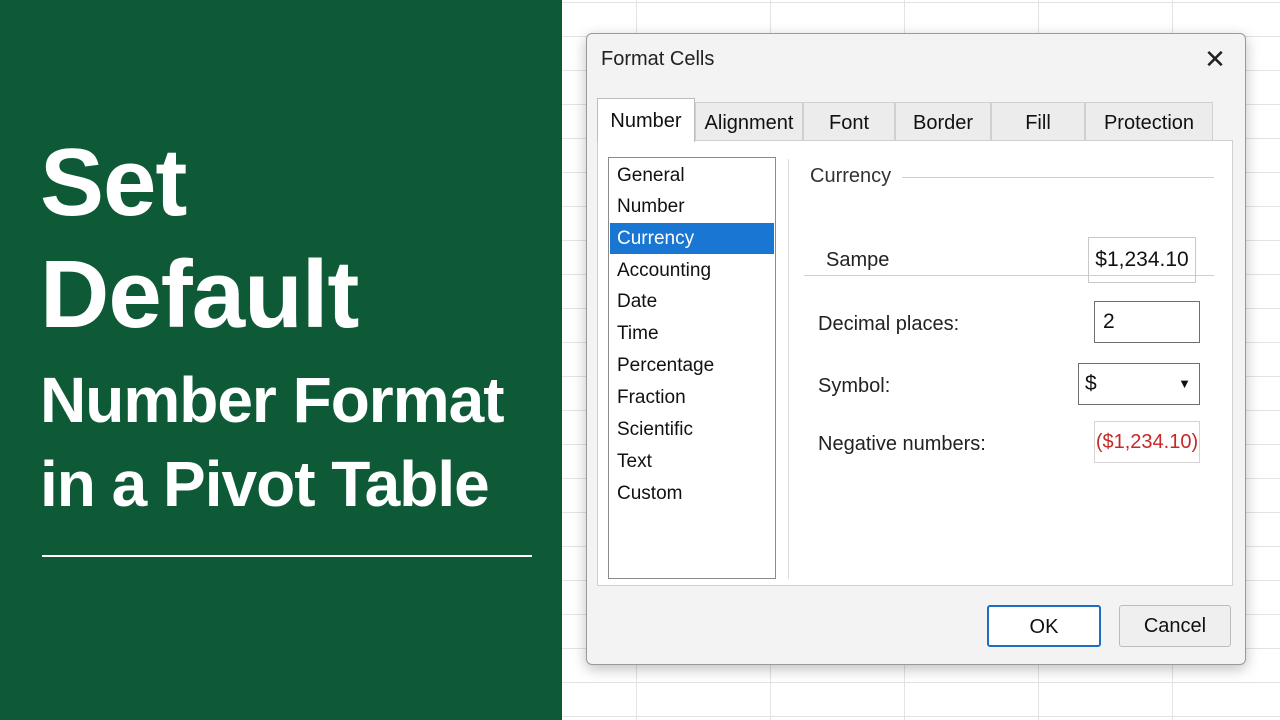 The image size is (1280, 720). I want to click on category-fraction: Fraction, so click(692, 397).